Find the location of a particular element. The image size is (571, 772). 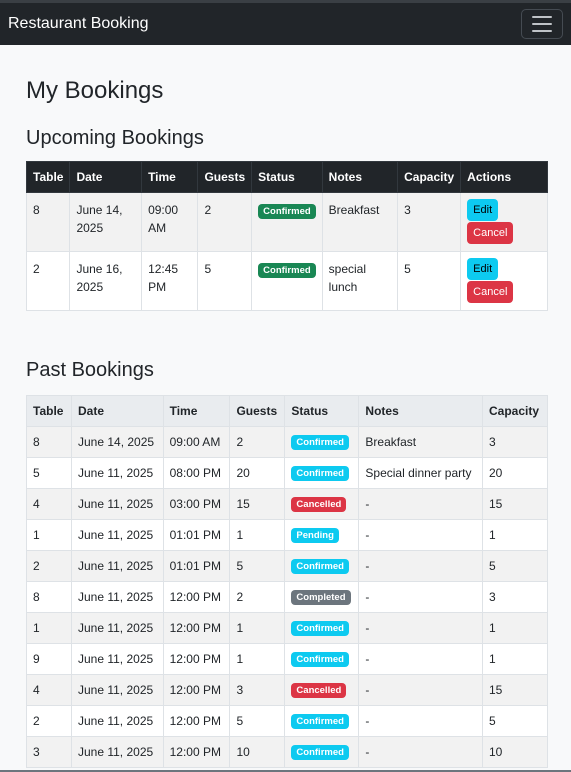

cell-notes: Breakfast is located at coordinates (420, 442).